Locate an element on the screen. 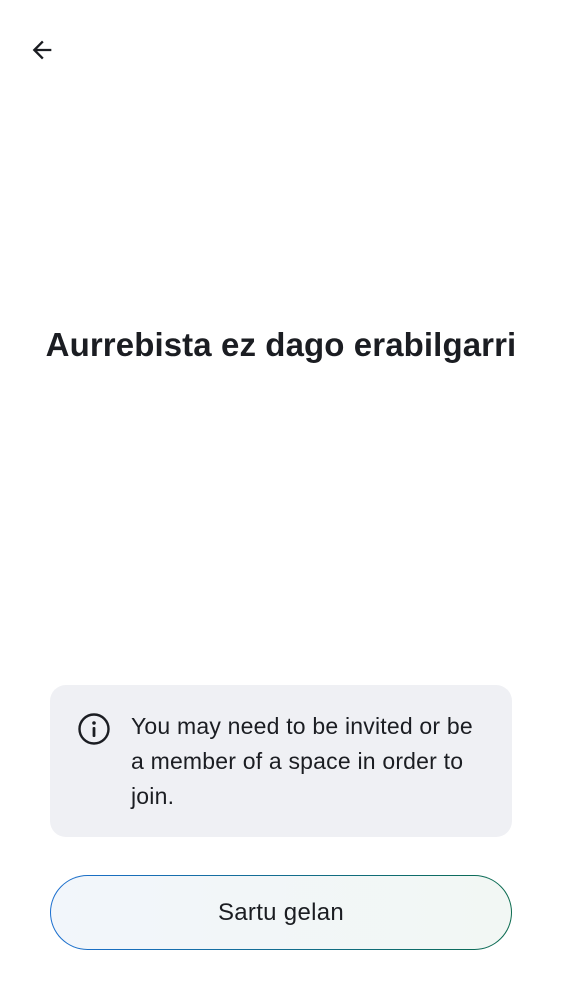  join-room-button: Sartu gelan is located at coordinates (281, 912).